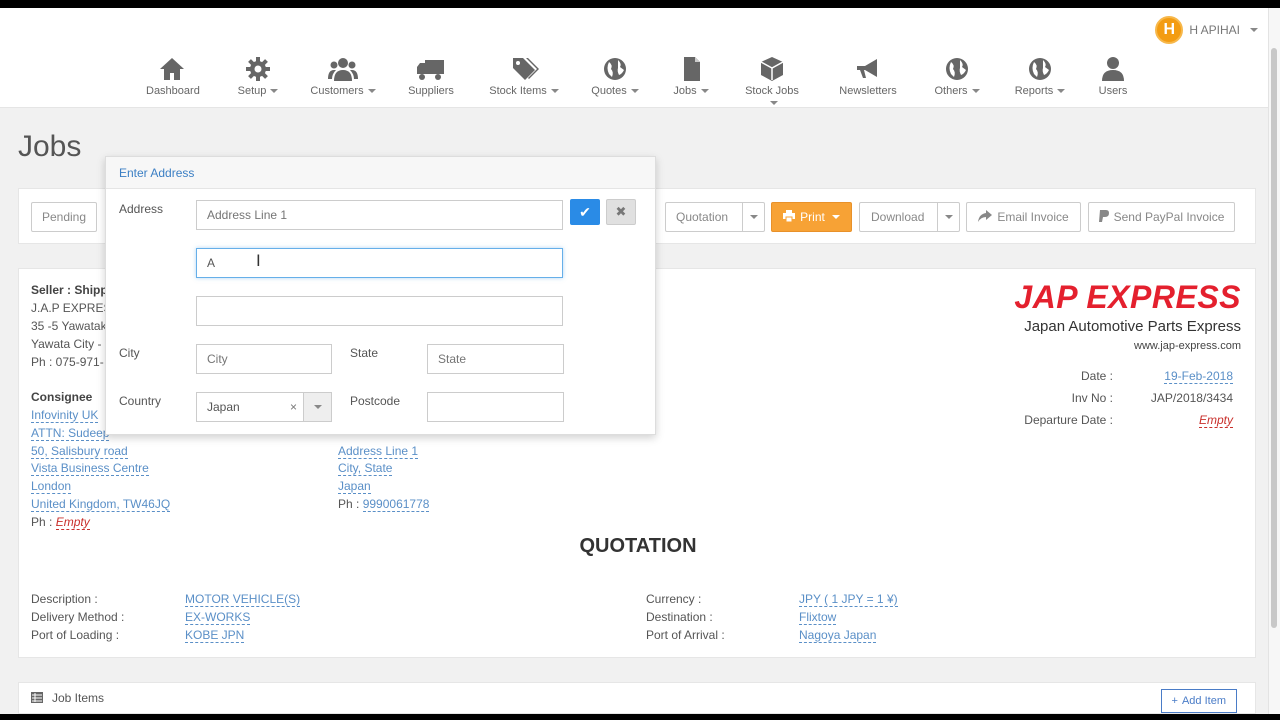 The image size is (1280, 720). What do you see at coordinates (1169, 217) in the screenshot?
I see `send-paypal-label: Send PayPal Invoice` at bounding box center [1169, 217].